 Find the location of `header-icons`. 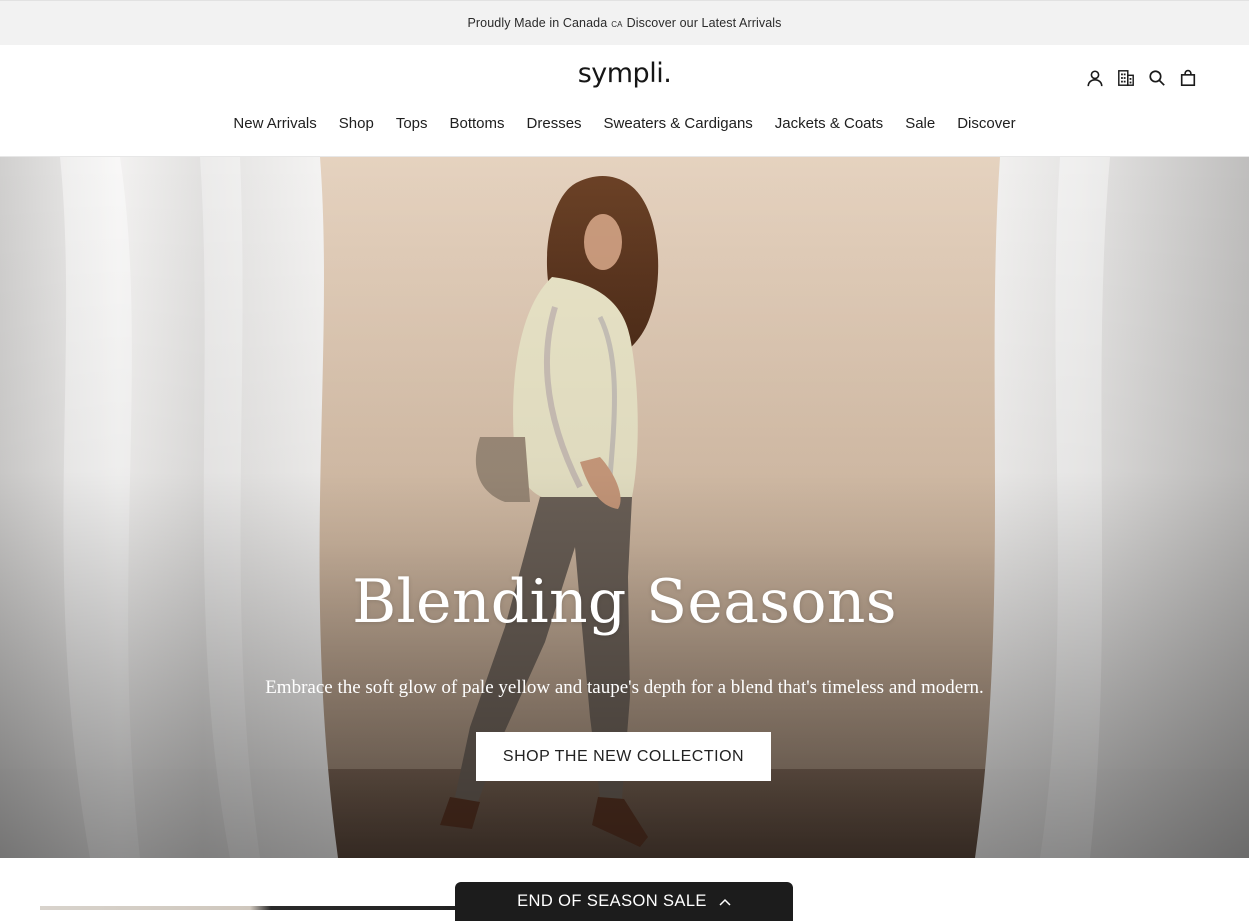

header-icons is located at coordinates (1141, 77).